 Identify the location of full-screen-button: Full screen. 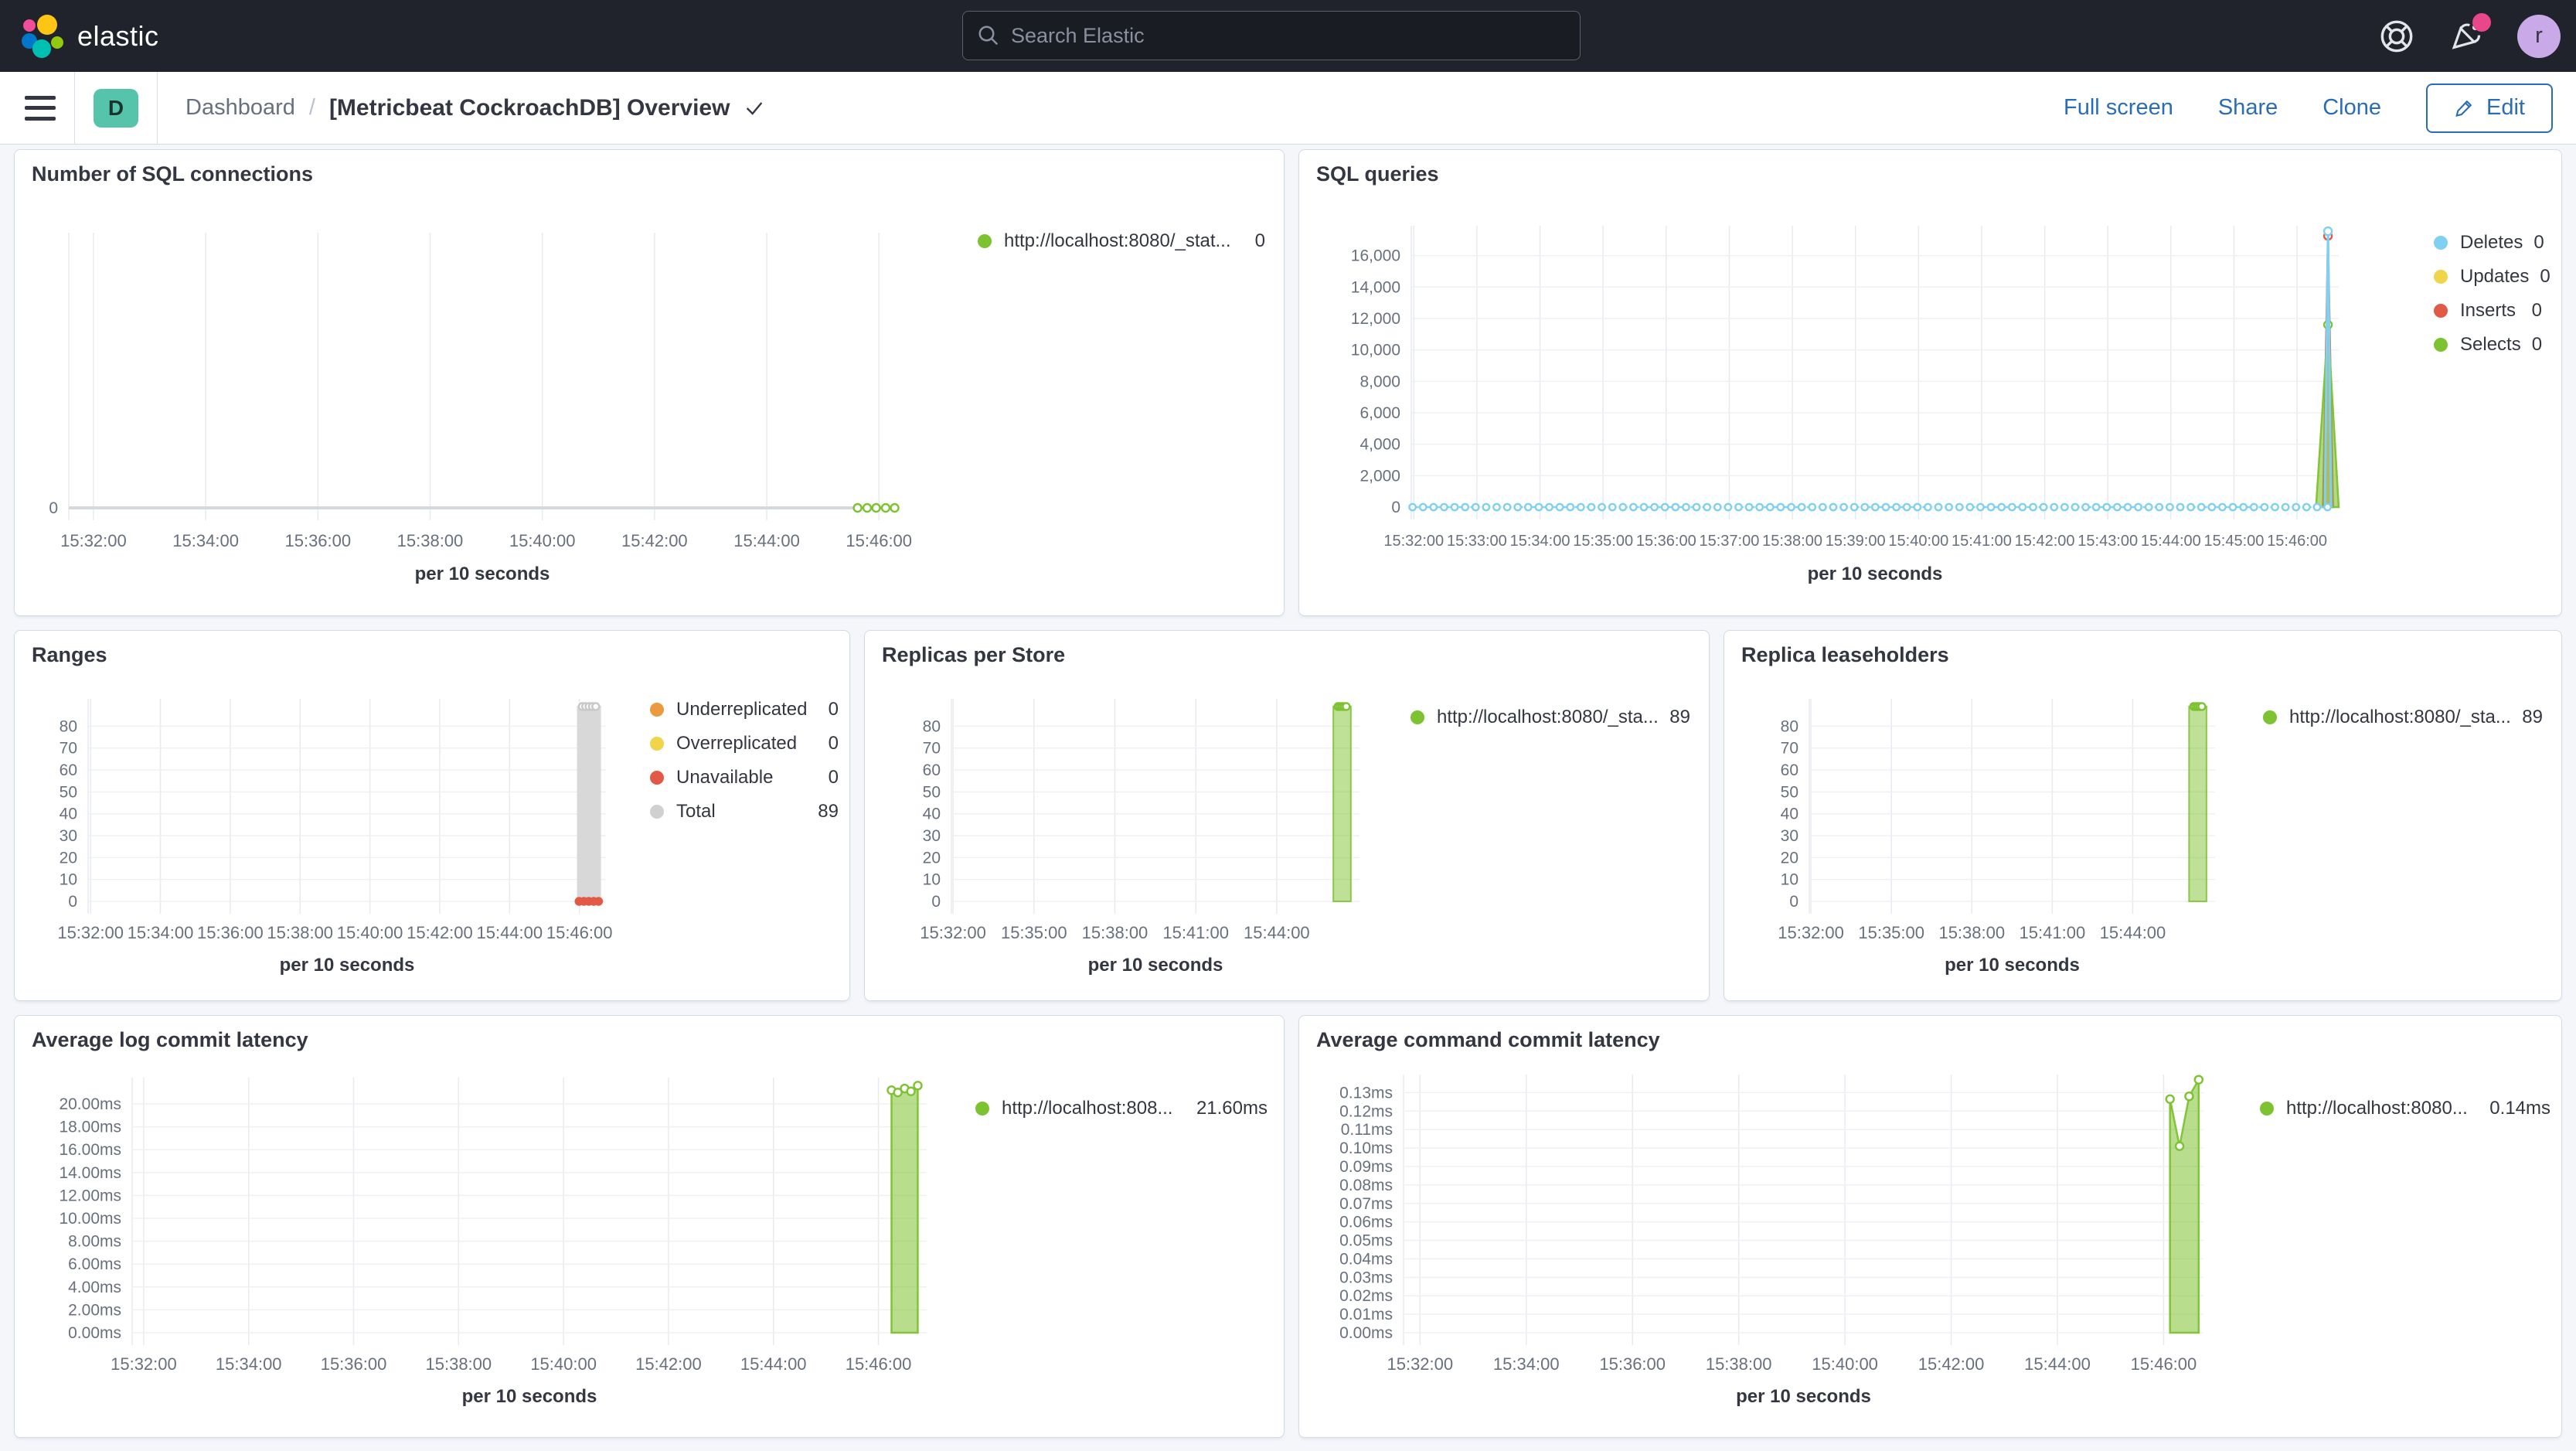
(2118, 108).